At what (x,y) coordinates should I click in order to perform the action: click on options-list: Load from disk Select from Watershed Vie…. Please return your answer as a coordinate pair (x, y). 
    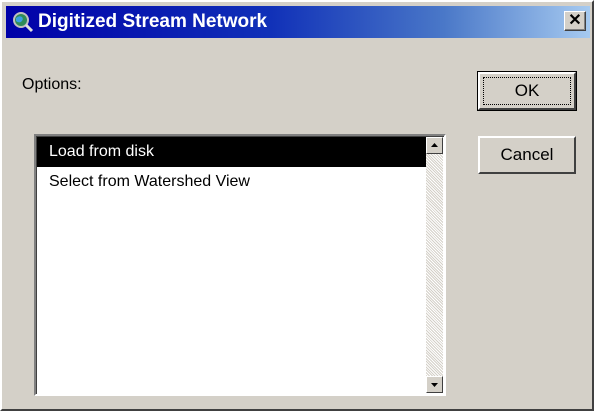
    Looking at the image, I should click on (231, 167).